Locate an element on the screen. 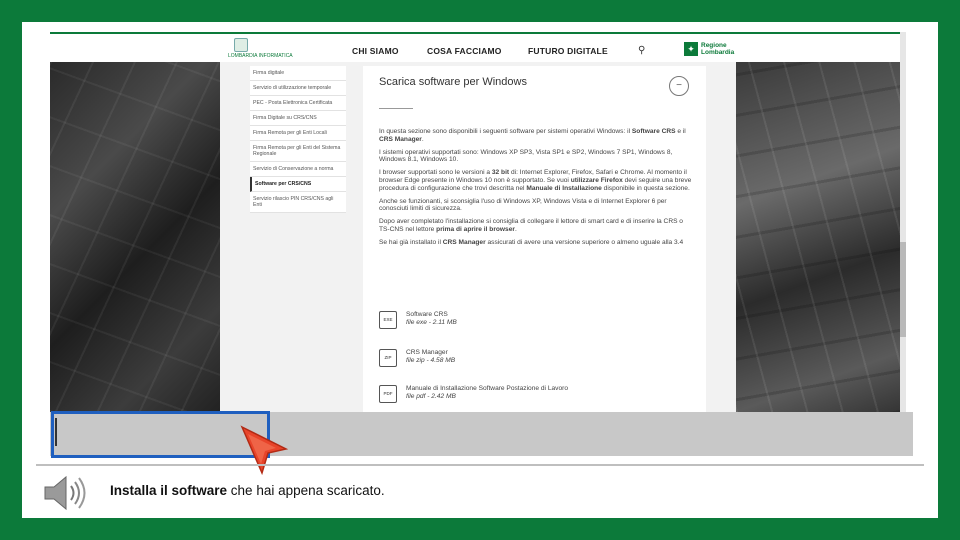  manual-link: Manuale di Installazione is located at coordinates (563, 188).